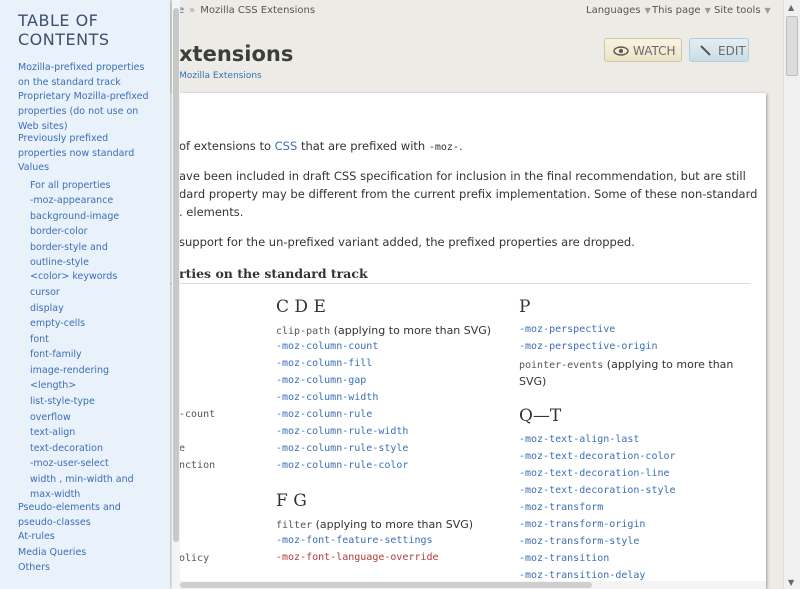 This screenshot has height=589, width=800. What do you see at coordinates (342, 465) in the screenshot?
I see `property-link: -moz-column-rule-color` at bounding box center [342, 465].